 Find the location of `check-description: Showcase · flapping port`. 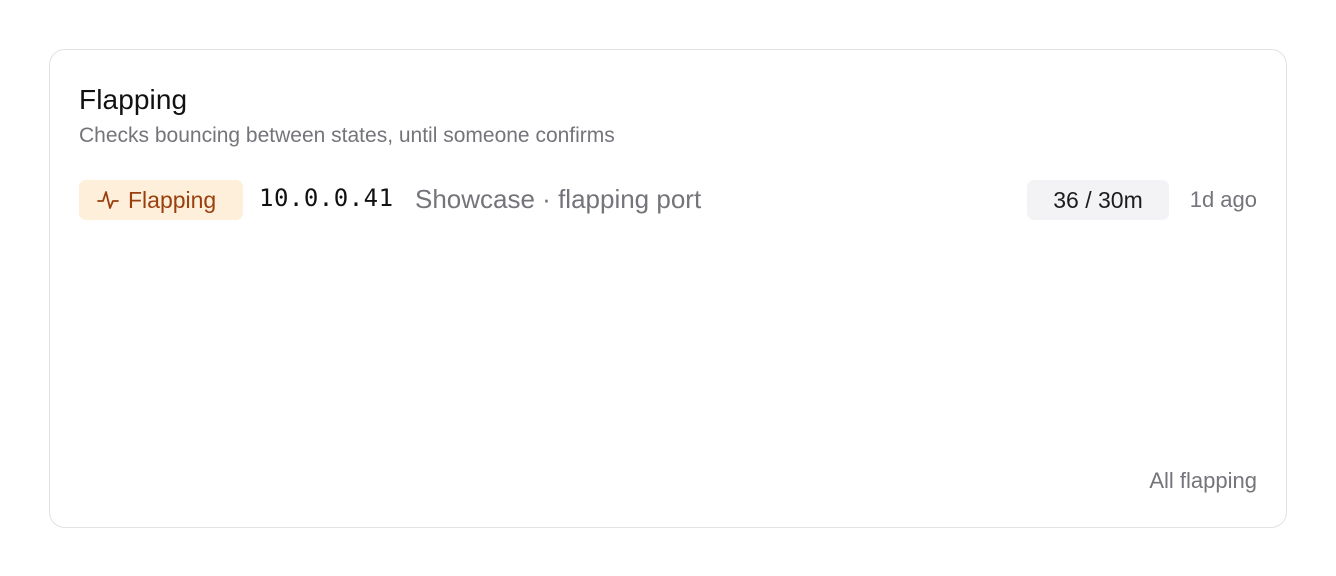

check-description: Showcase · flapping port is located at coordinates (558, 199).